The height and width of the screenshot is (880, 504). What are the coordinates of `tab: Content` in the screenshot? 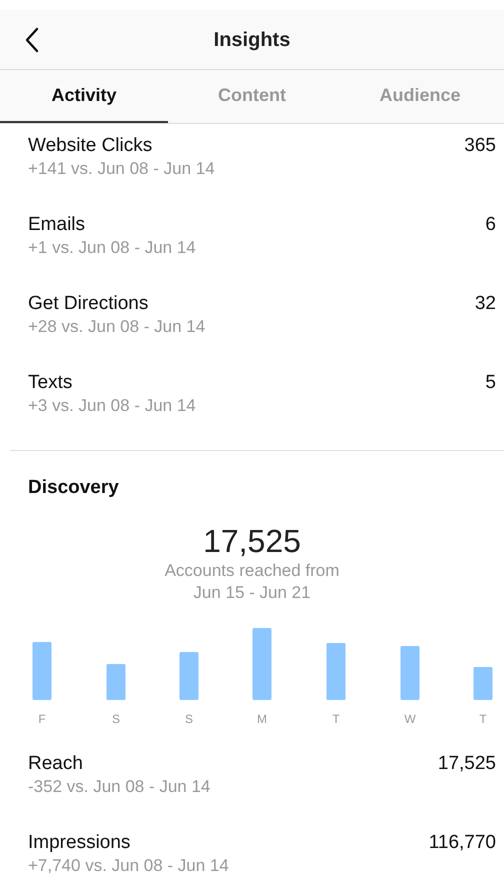 It's located at (252, 96).